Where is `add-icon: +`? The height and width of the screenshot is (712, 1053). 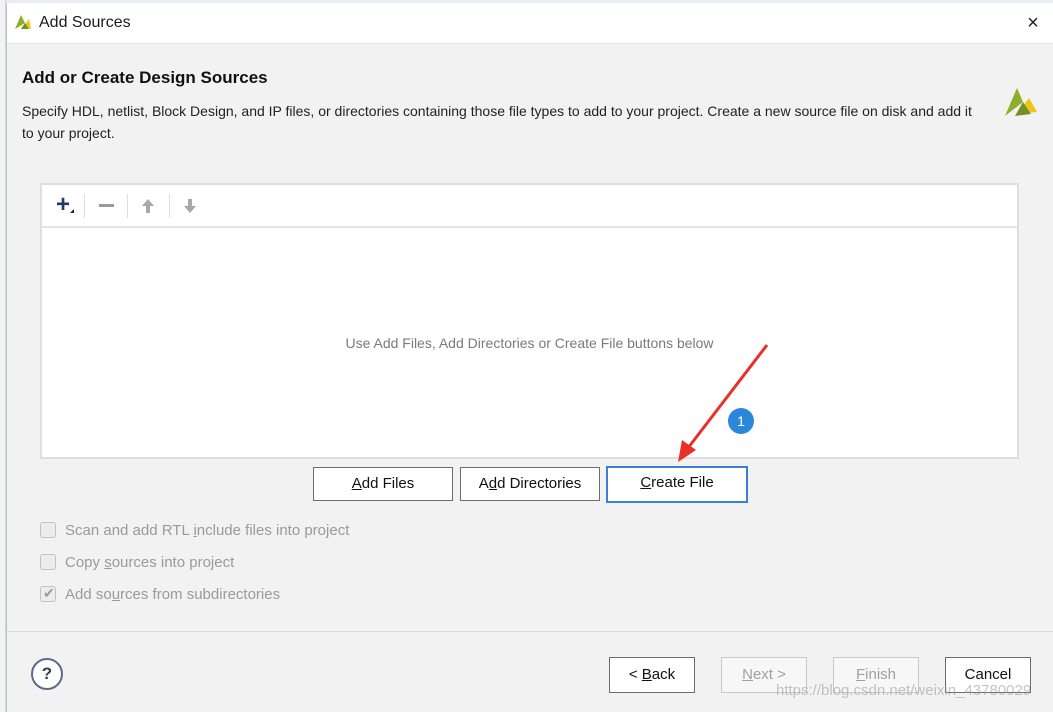
add-icon: + is located at coordinates (63, 206).